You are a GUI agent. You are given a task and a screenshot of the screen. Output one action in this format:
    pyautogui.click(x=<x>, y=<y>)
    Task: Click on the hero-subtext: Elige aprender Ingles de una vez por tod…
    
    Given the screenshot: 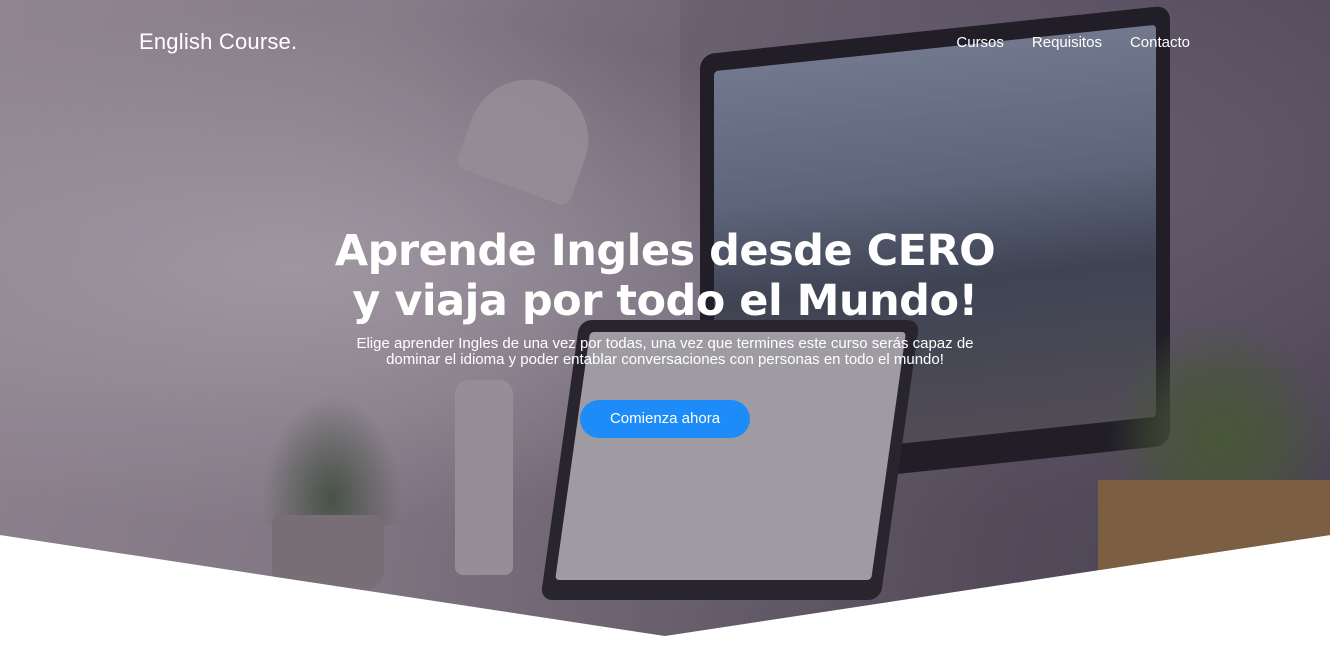 What is the action you would take?
    pyautogui.click(x=665, y=351)
    